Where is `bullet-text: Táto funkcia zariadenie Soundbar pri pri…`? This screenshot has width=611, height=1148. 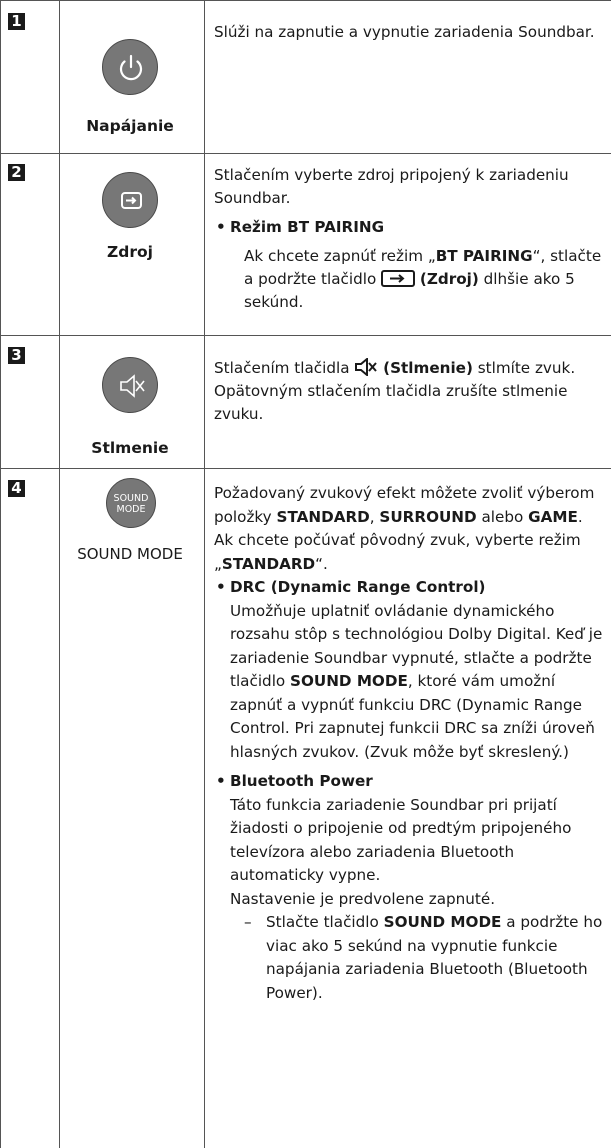 bullet-text: Táto funkcia zariadenie Soundbar pri pri… is located at coordinates (401, 840).